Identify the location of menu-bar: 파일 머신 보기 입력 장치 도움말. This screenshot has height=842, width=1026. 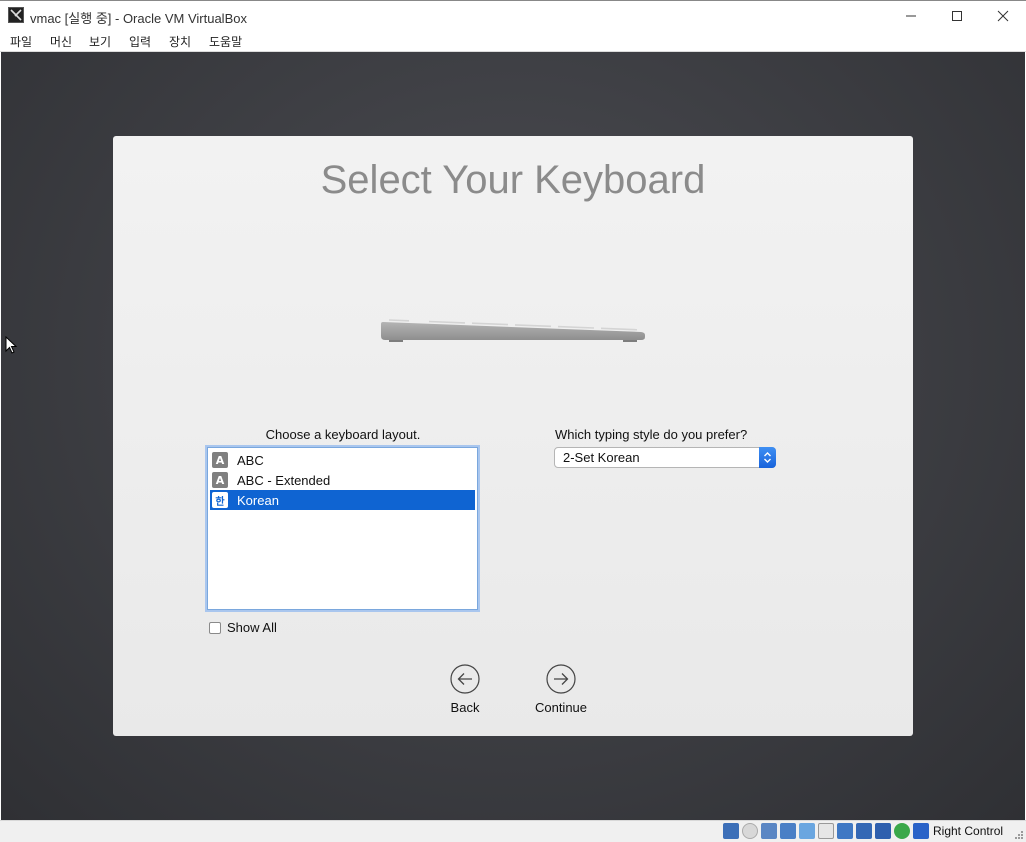
(513, 41).